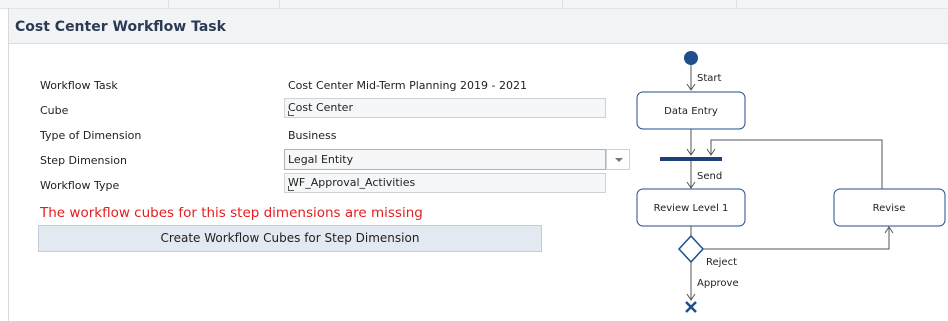  I want to click on end-node, so click(691, 307).